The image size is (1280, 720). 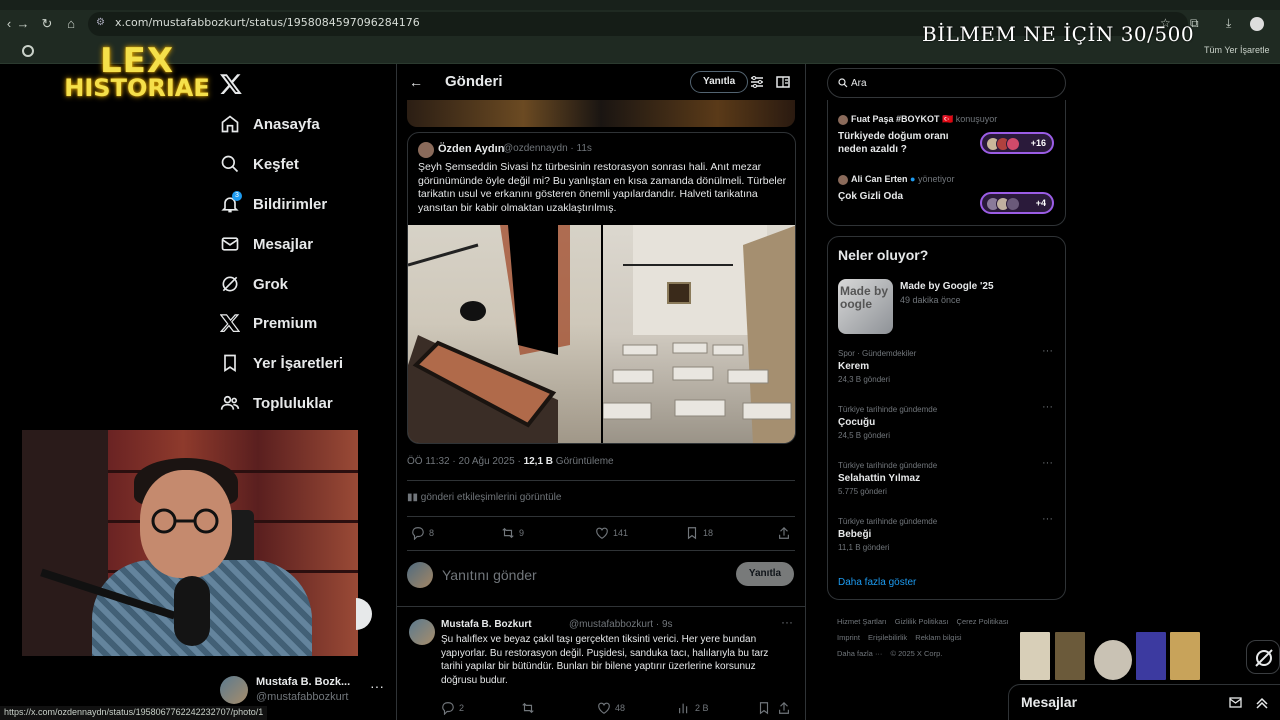 I want to click on featured-thumbnail: Made by oogle, so click(x=865, y=306).